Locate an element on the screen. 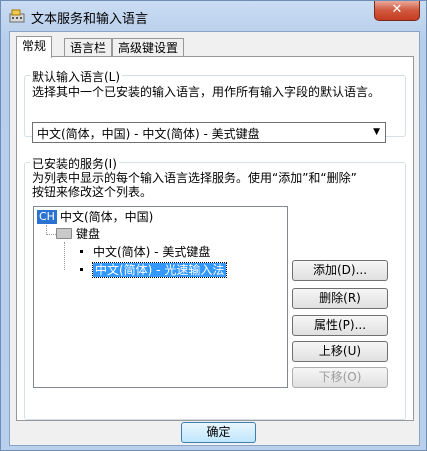 This screenshot has width=427, height=451. tree-item-label: 中文(简体) - 美式键盘 is located at coordinates (152, 252).